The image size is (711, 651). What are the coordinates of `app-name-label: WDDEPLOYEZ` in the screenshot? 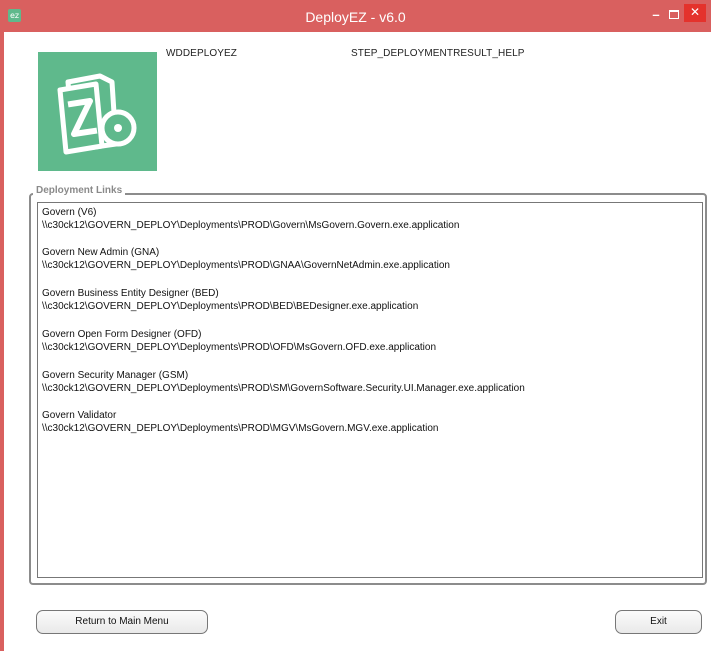 It's located at (202, 53).